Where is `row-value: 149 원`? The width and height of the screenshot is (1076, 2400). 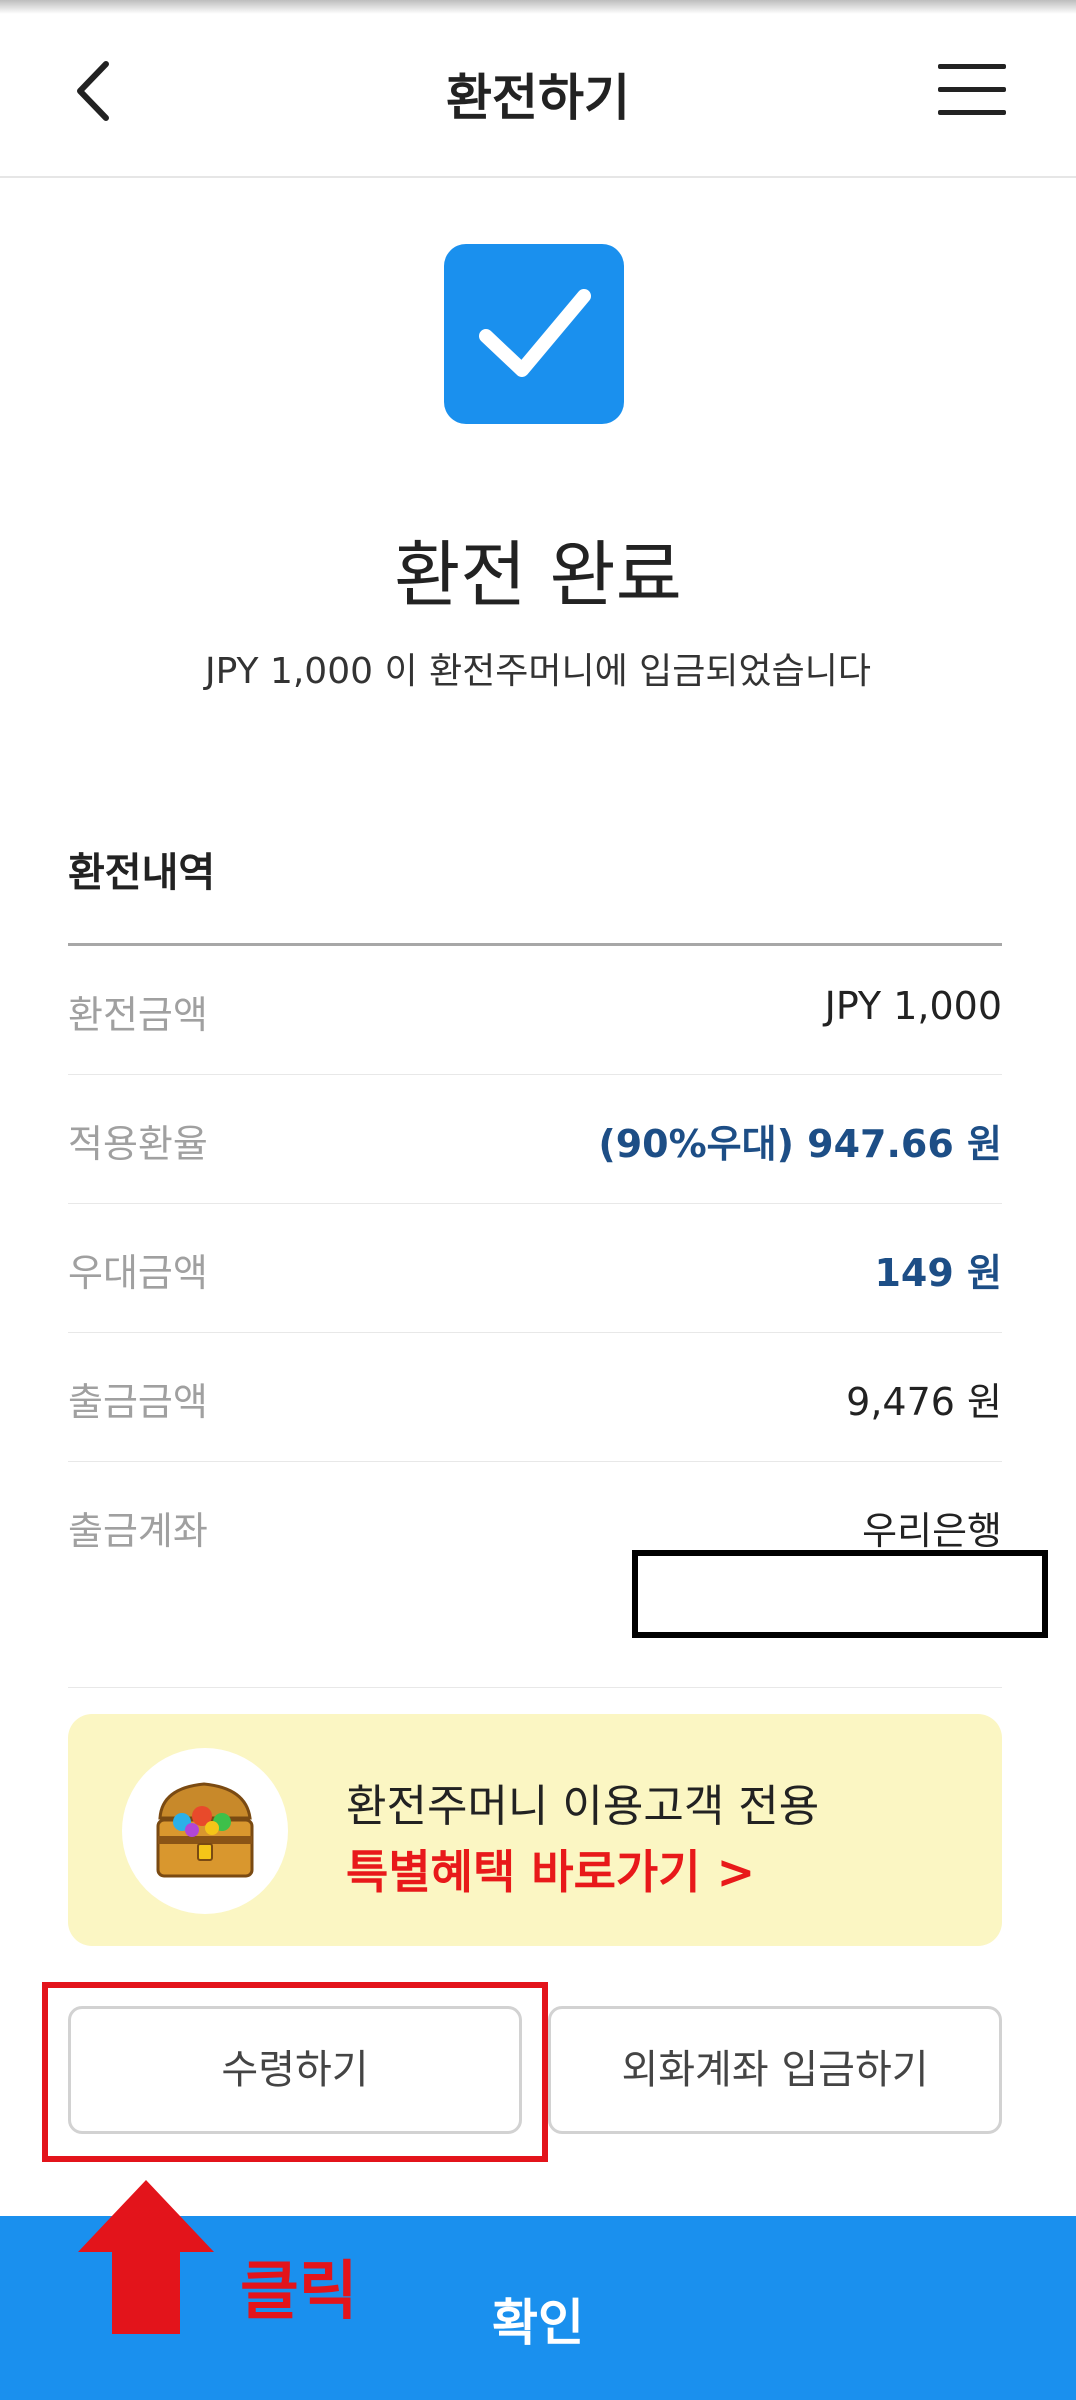 row-value: 149 원 is located at coordinates (938, 1273).